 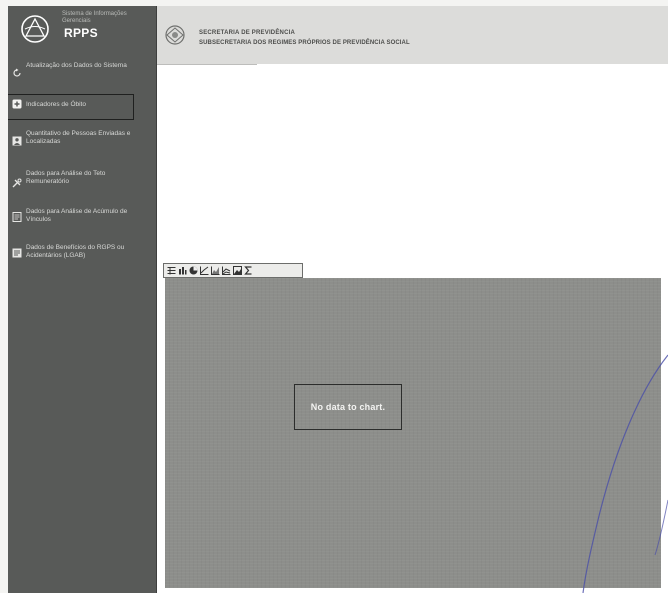 I want to click on plus-icon, so click(x=17, y=104).